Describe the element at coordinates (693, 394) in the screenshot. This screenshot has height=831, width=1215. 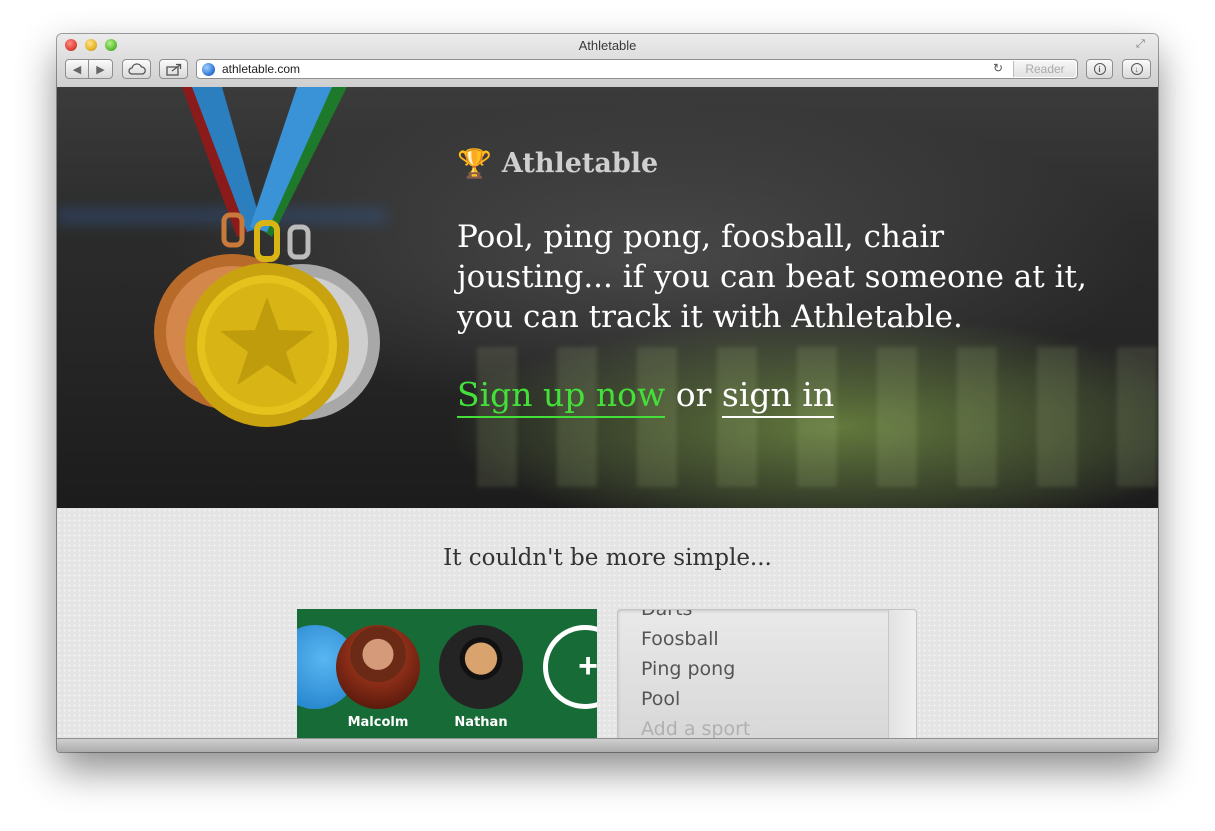
I see `or-text: or` at that location.